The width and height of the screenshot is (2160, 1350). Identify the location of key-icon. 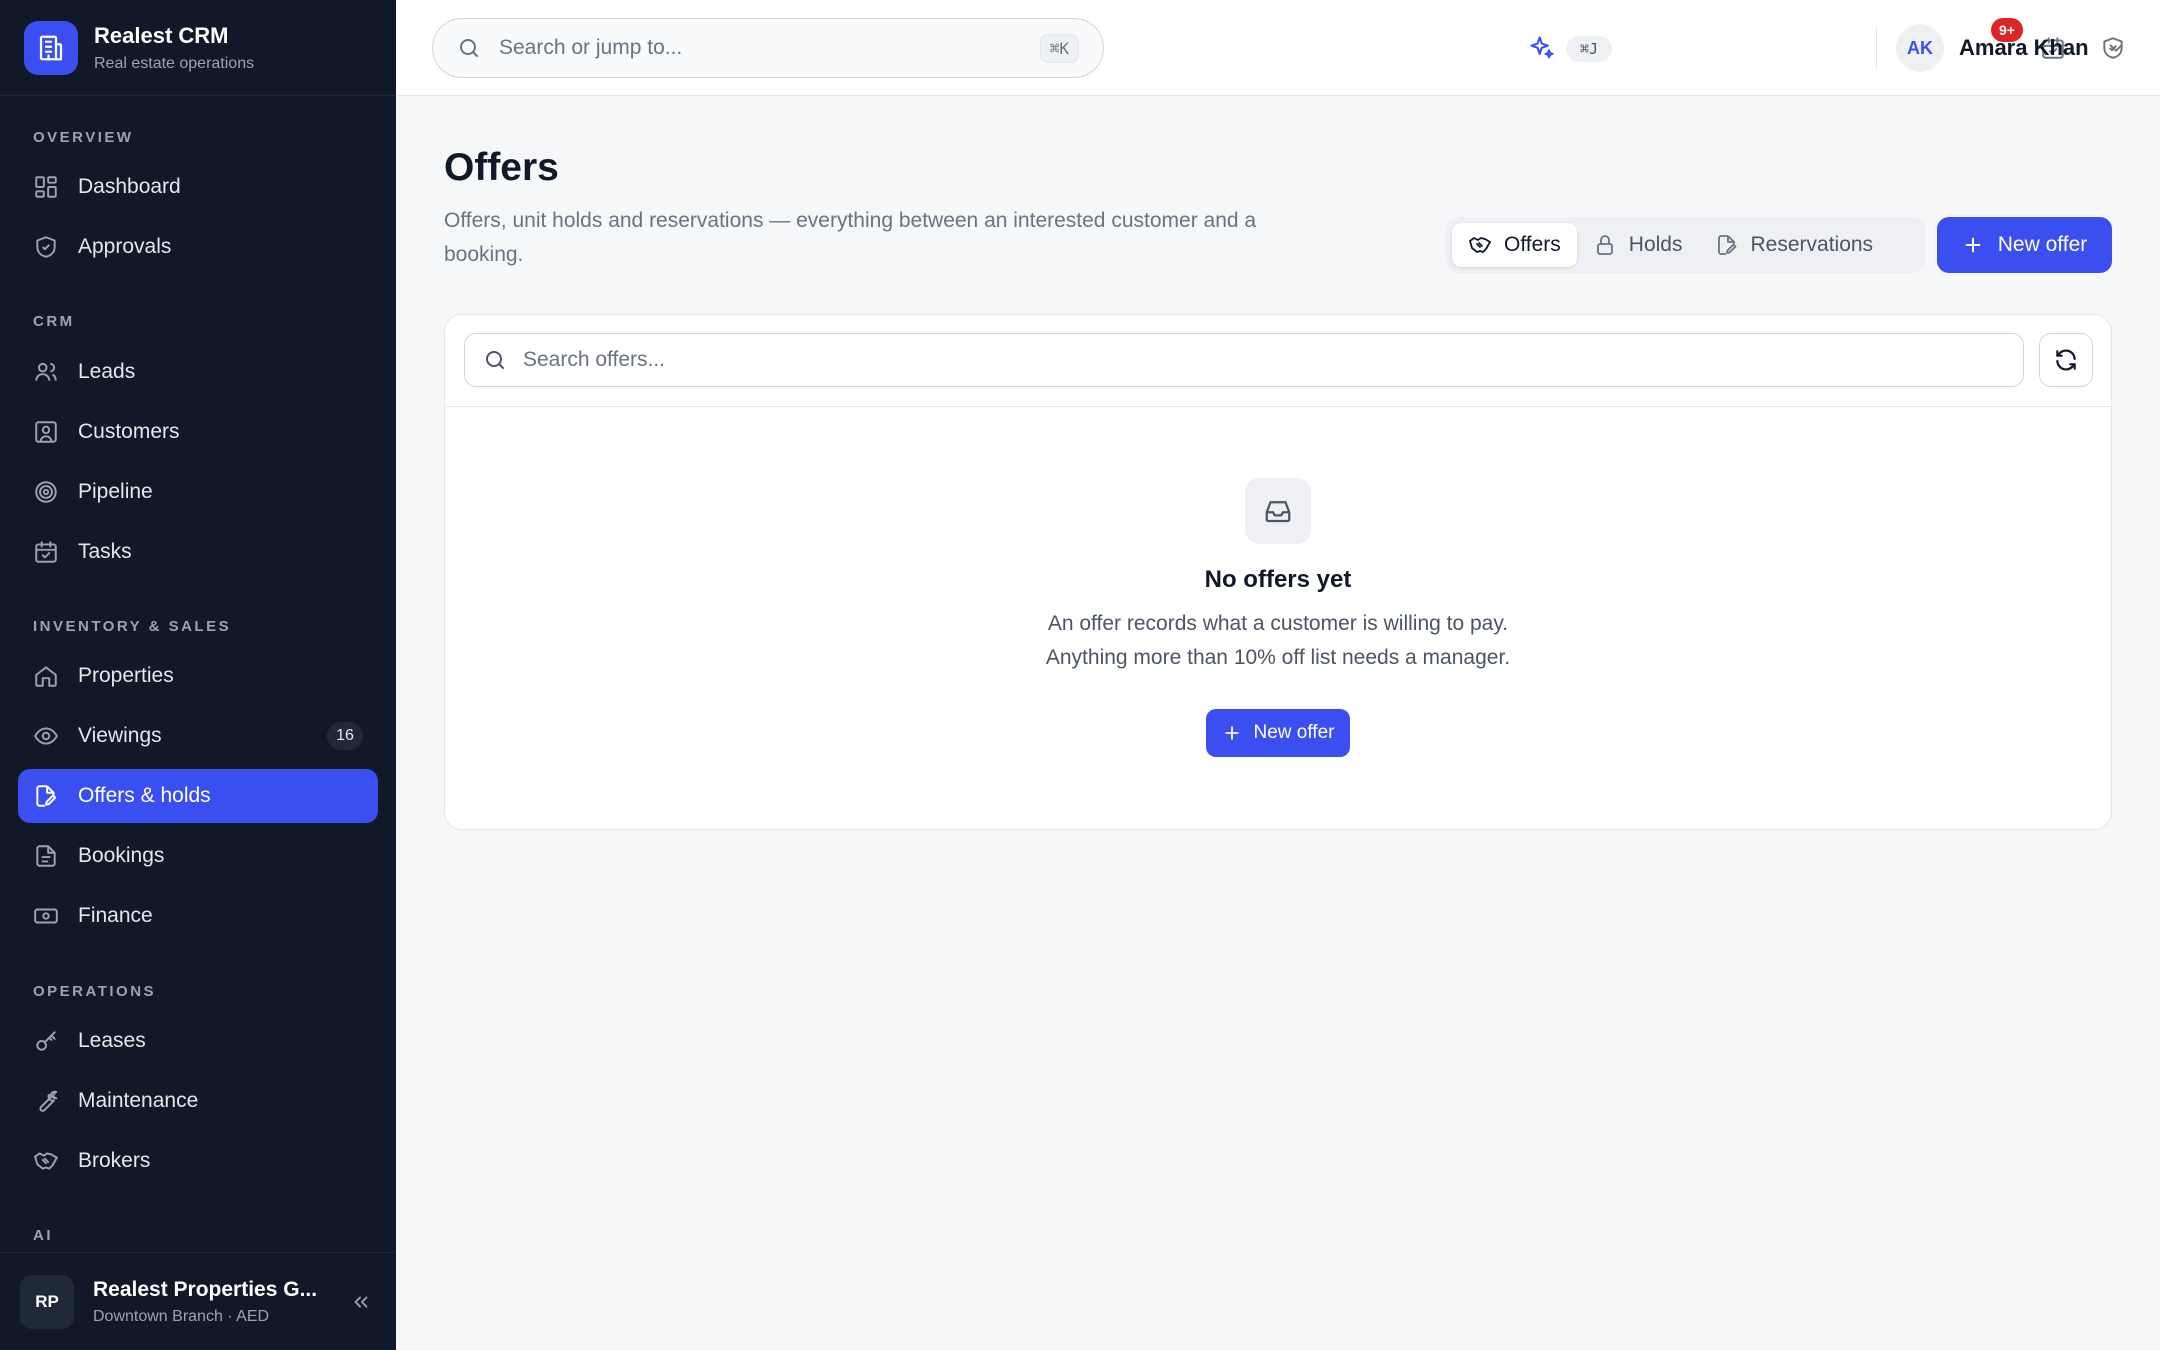
(46, 1041).